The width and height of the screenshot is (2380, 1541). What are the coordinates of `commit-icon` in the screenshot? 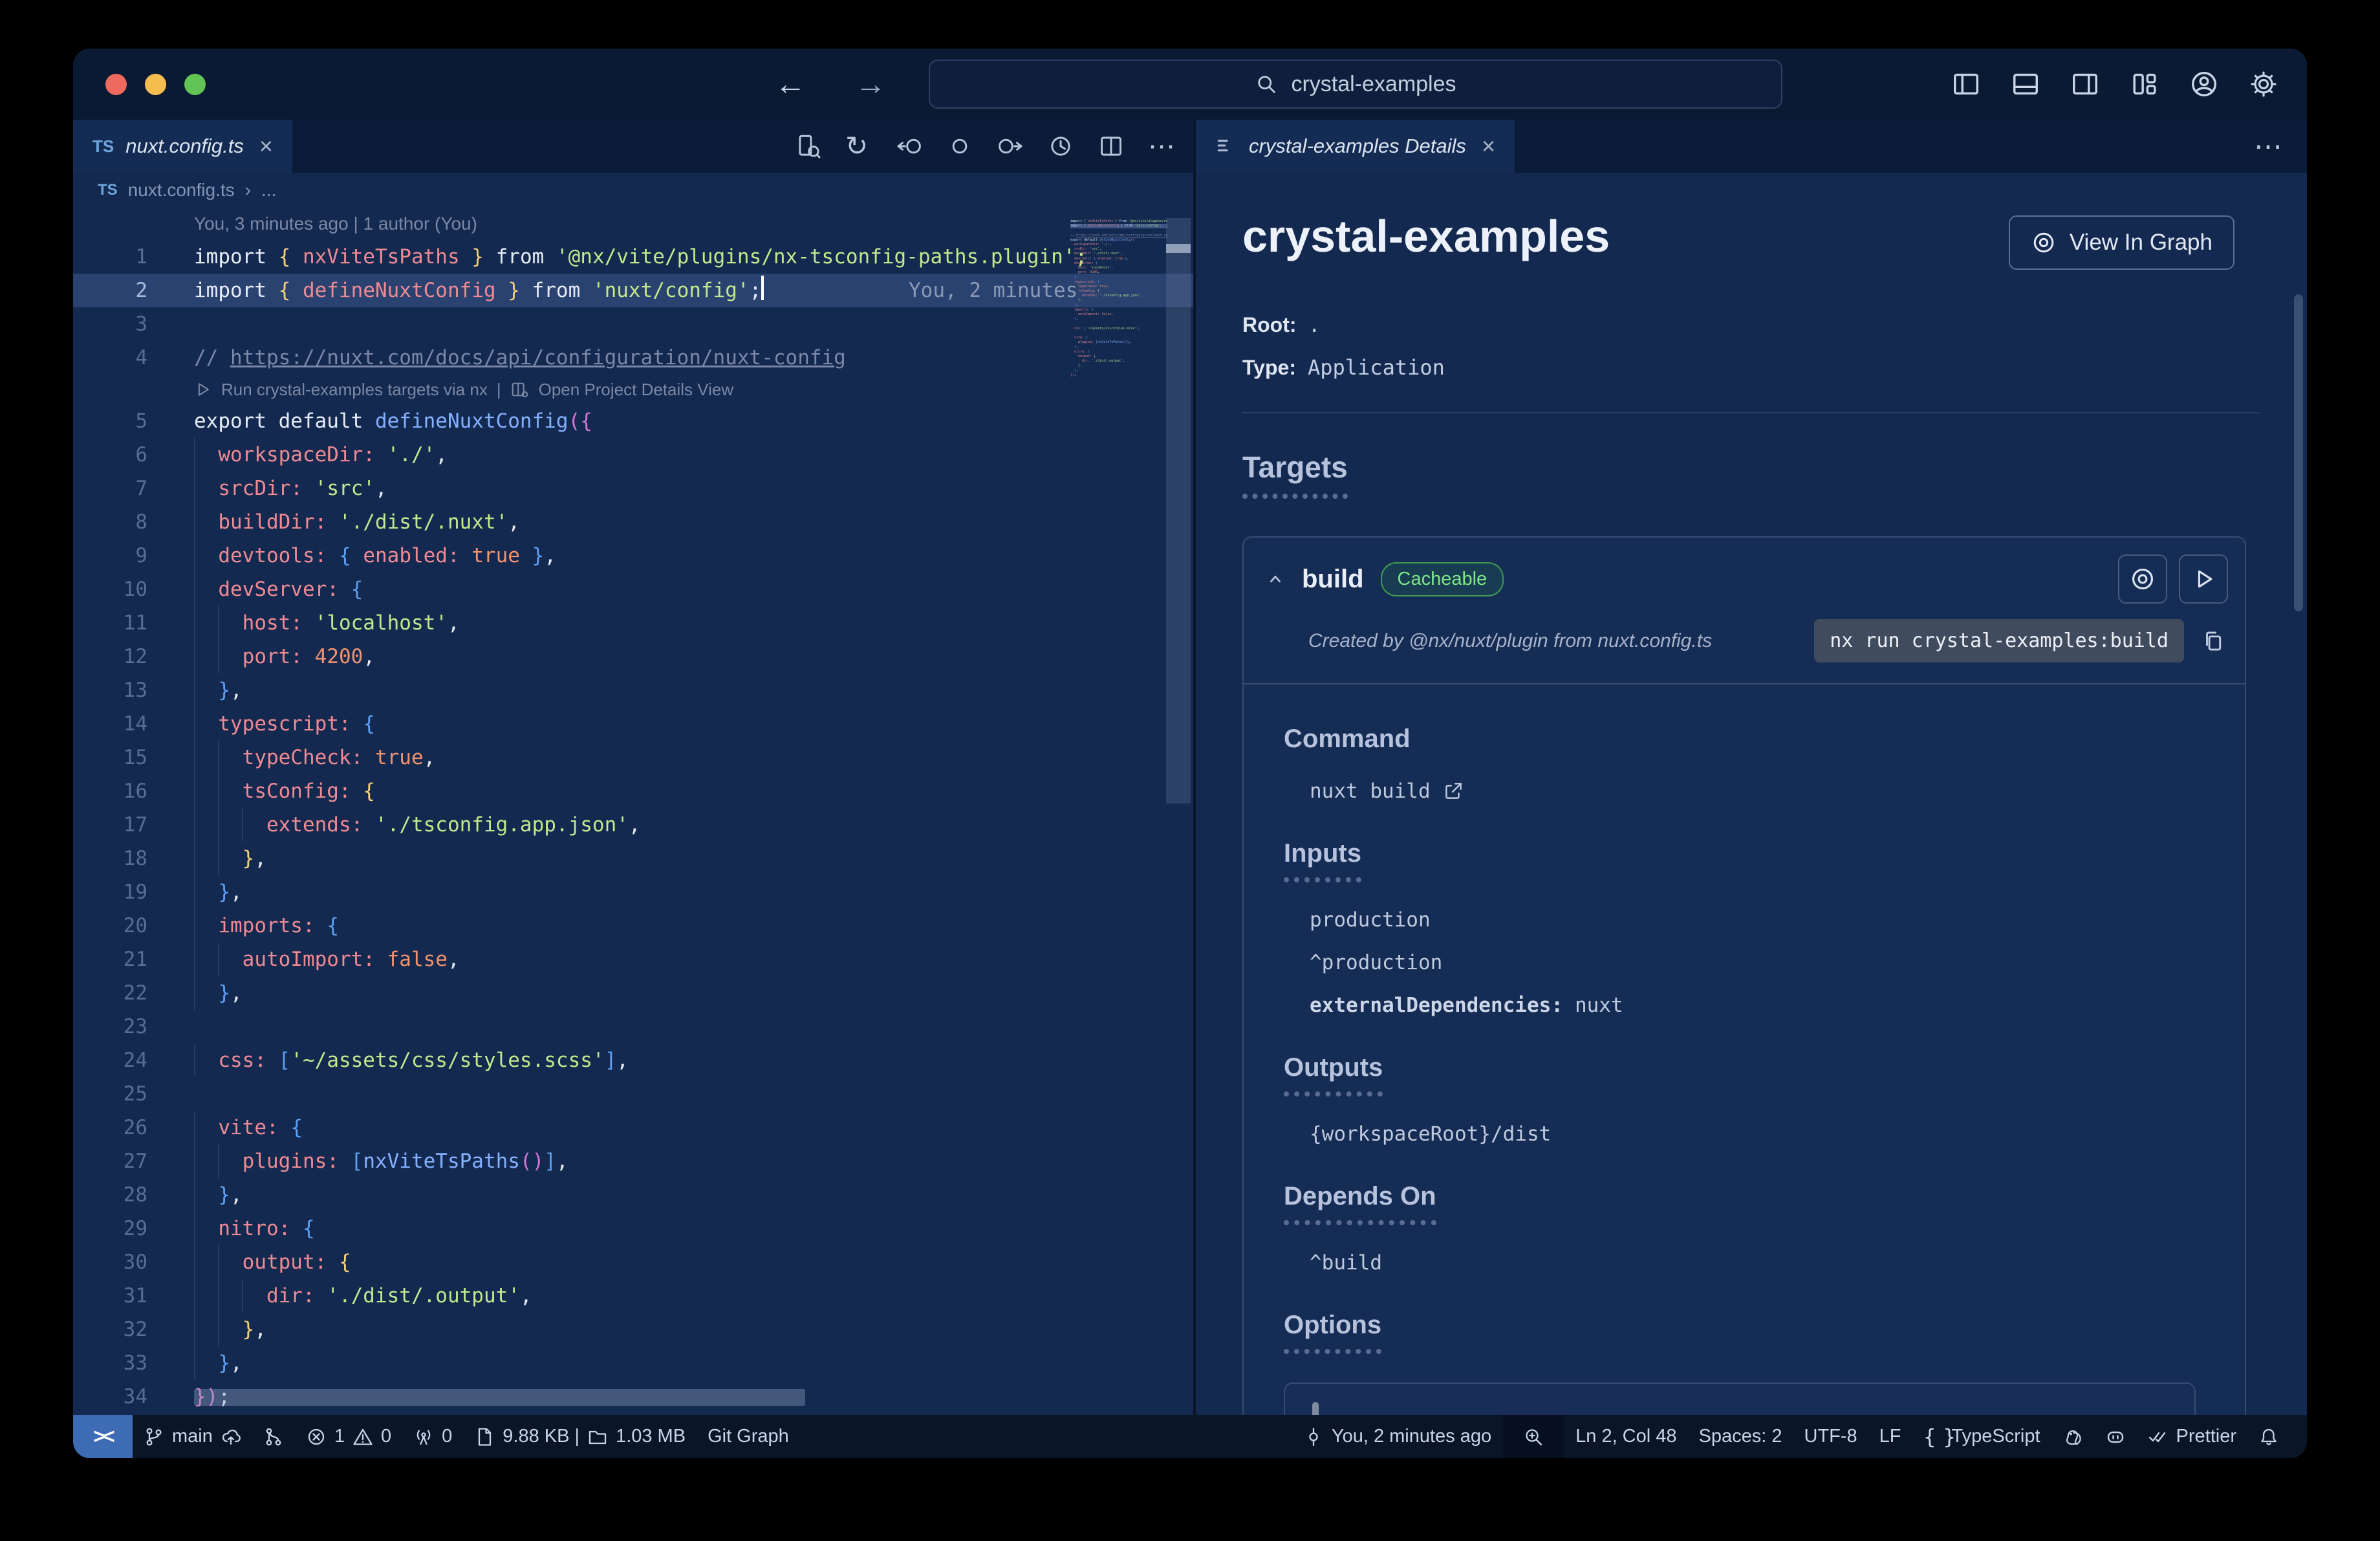 It's located at (1313, 1436).